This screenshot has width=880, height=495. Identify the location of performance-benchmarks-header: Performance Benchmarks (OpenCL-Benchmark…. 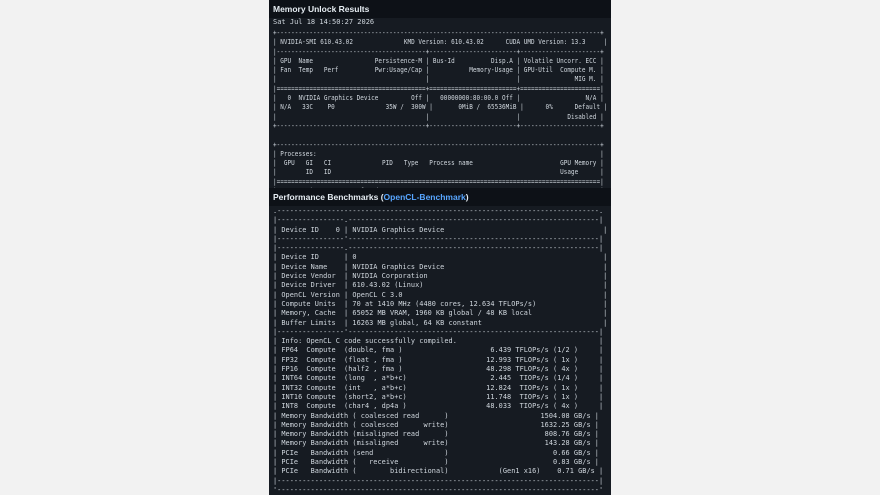
(440, 197).